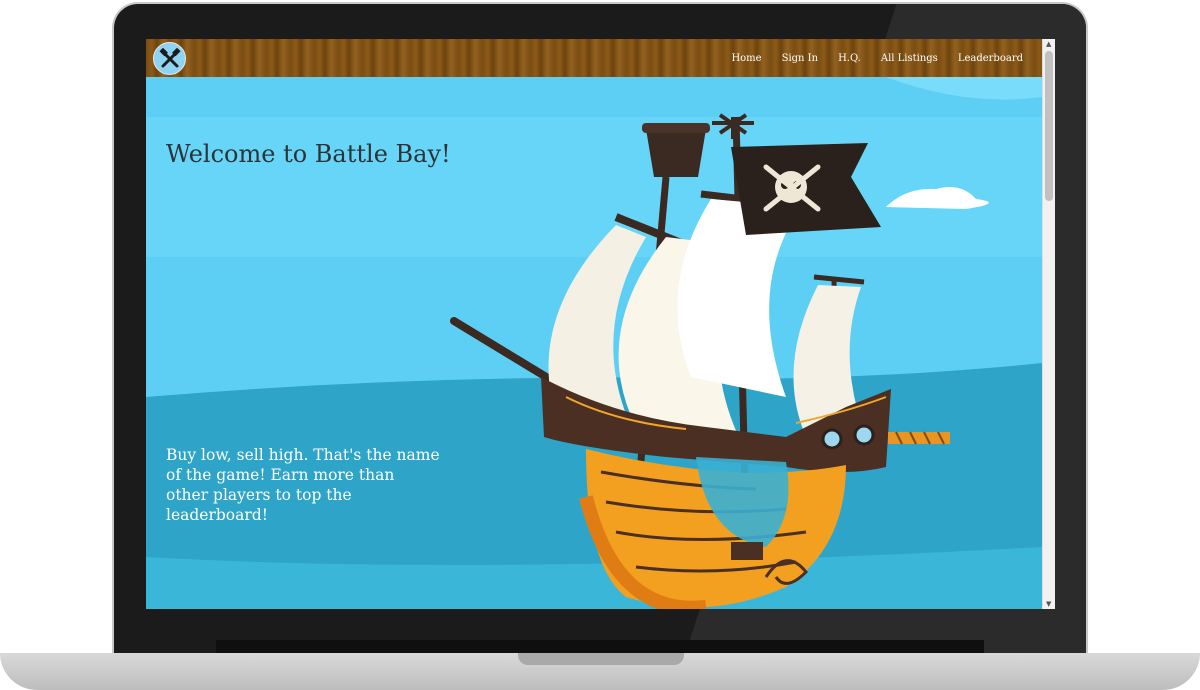 This screenshot has height=690, width=1200. Describe the element at coordinates (308, 154) in the screenshot. I see `page-title: Welcome to Battle Bay!` at that location.